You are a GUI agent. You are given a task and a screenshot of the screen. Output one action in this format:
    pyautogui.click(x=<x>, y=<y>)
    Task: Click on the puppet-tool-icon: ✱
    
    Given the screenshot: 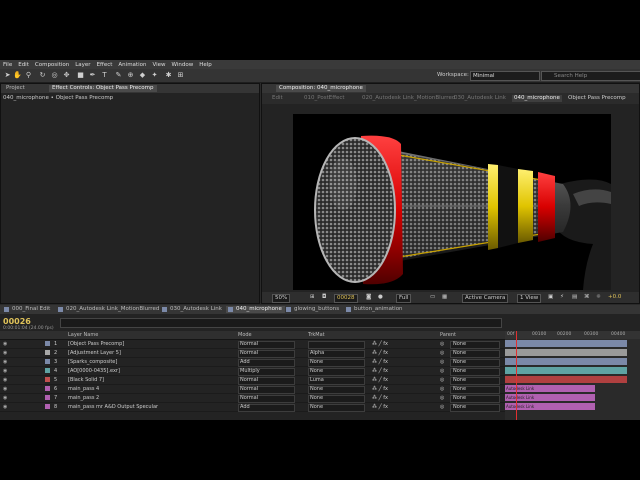 What is the action you would take?
    pyautogui.click(x=168, y=75)
    